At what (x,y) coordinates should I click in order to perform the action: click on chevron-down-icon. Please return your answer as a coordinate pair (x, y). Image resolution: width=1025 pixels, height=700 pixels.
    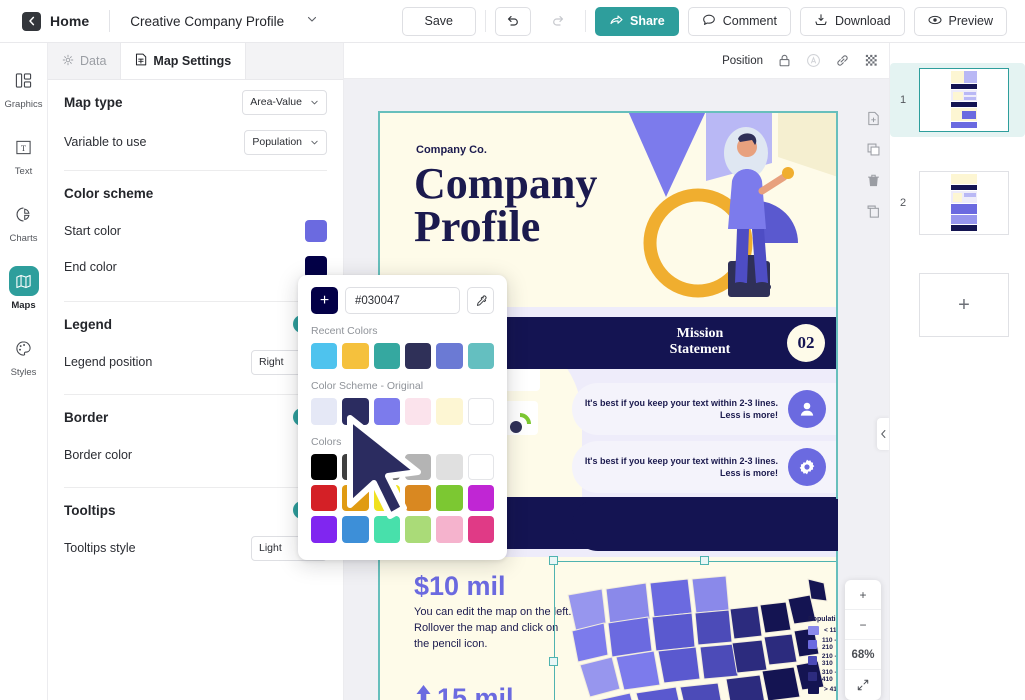
    Looking at the image, I should click on (312, 21).